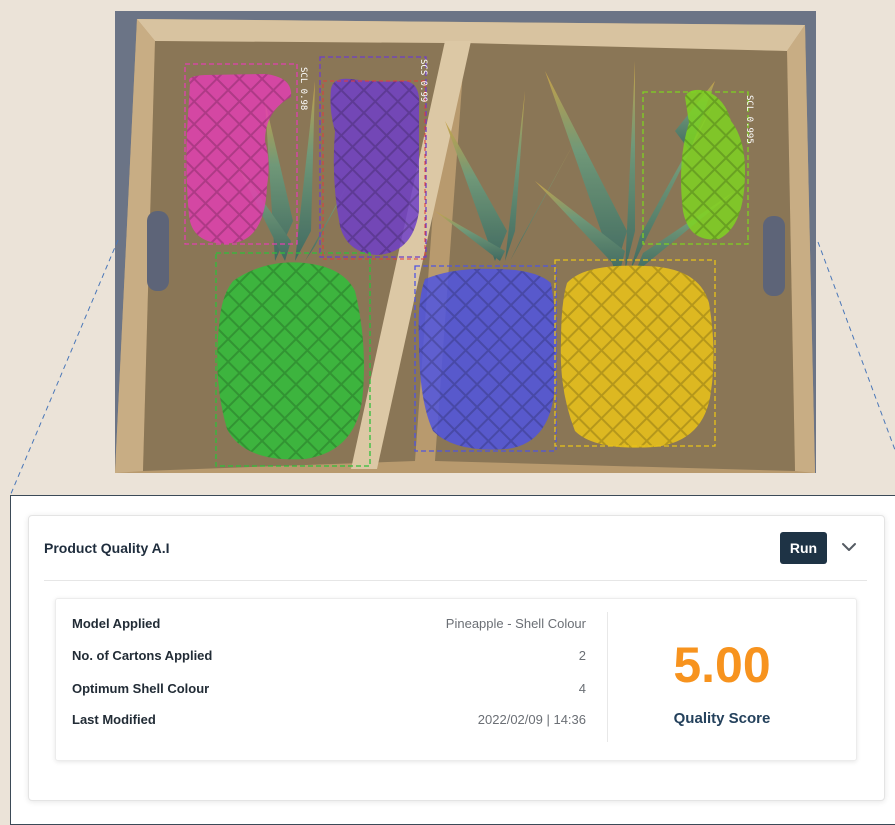  What do you see at coordinates (722, 718) in the screenshot?
I see `quality-score-label: Quality Score` at bounding box center [722, 718].